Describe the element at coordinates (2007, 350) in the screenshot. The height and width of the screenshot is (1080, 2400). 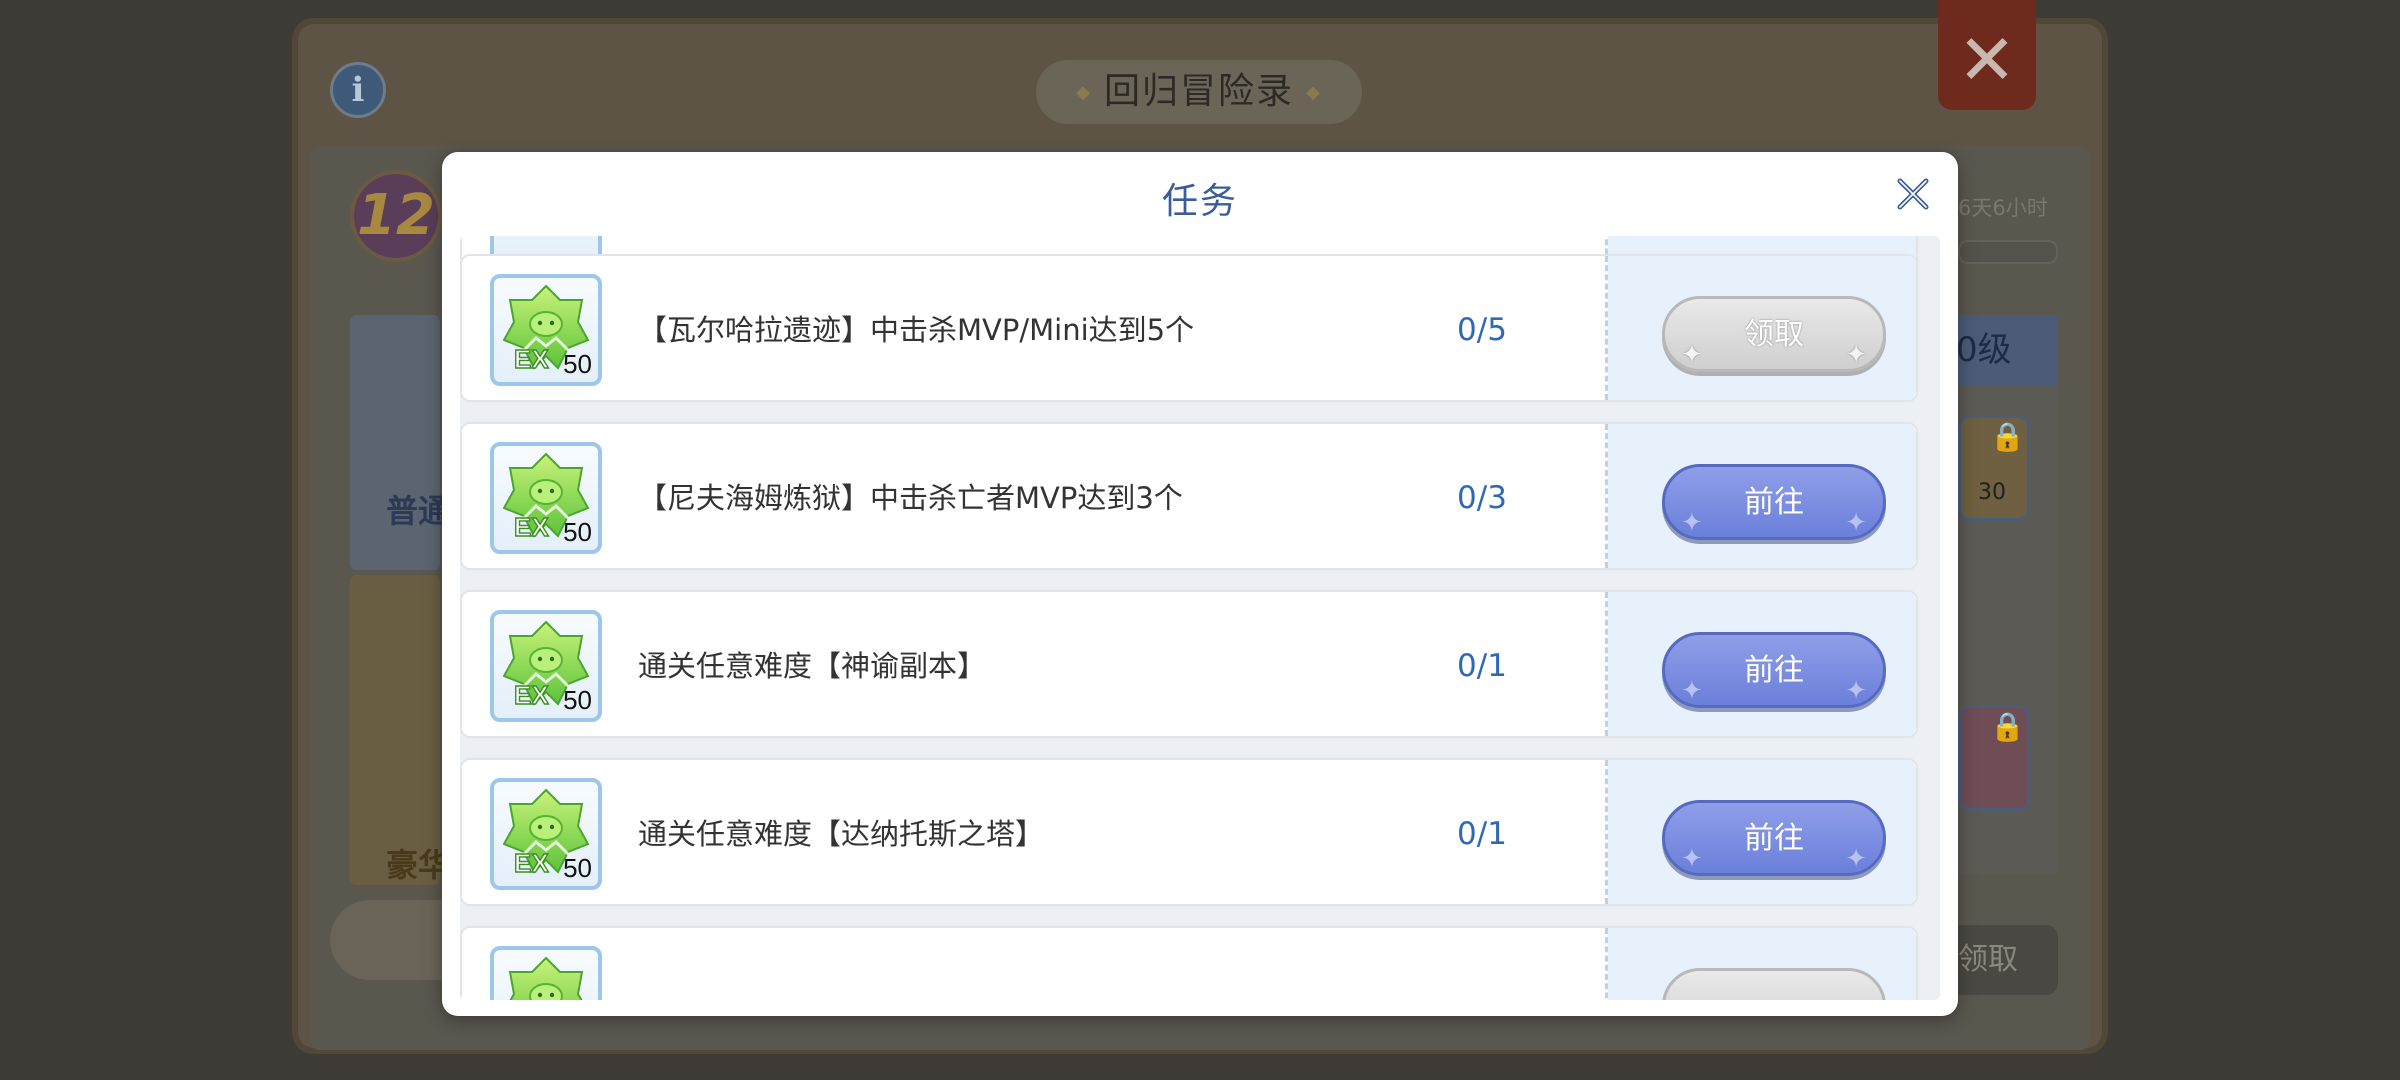
I see `background-card-right-header: 0级` at that location.